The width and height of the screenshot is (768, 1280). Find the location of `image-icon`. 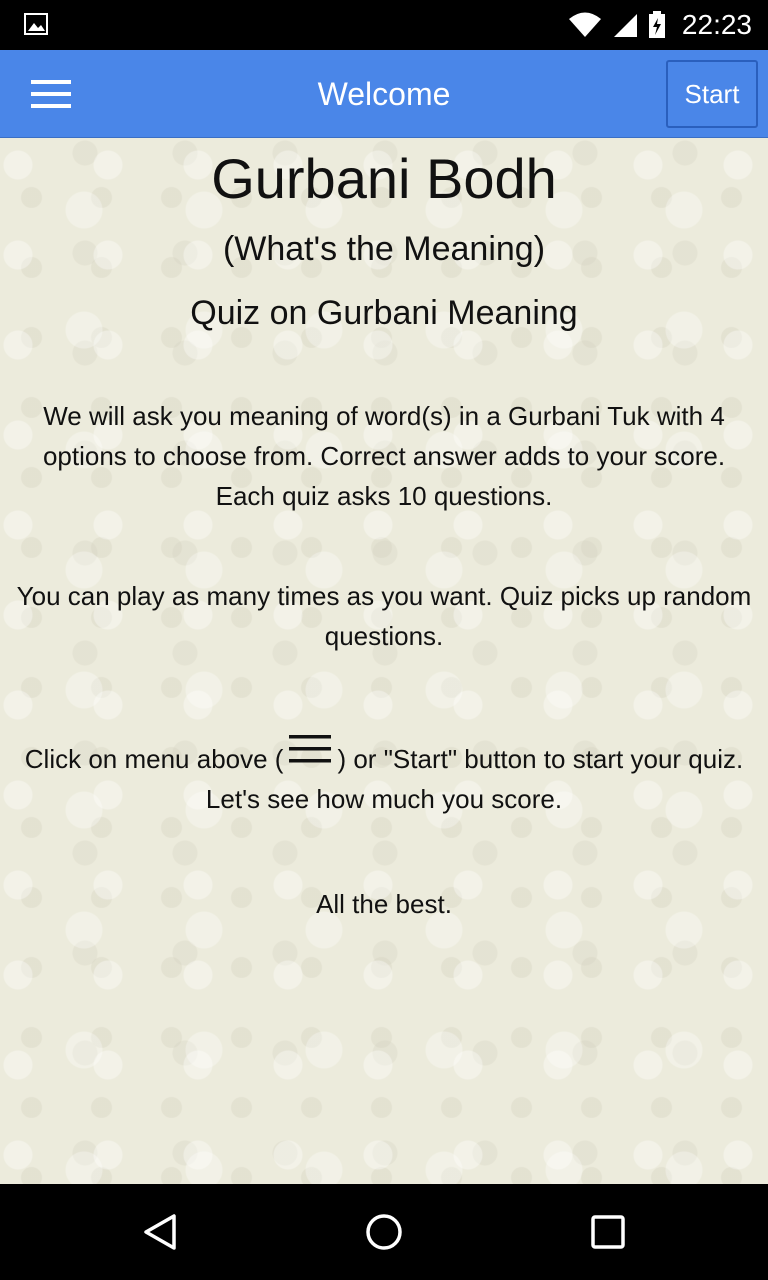

image-icon is located at coordinates (36, 24).